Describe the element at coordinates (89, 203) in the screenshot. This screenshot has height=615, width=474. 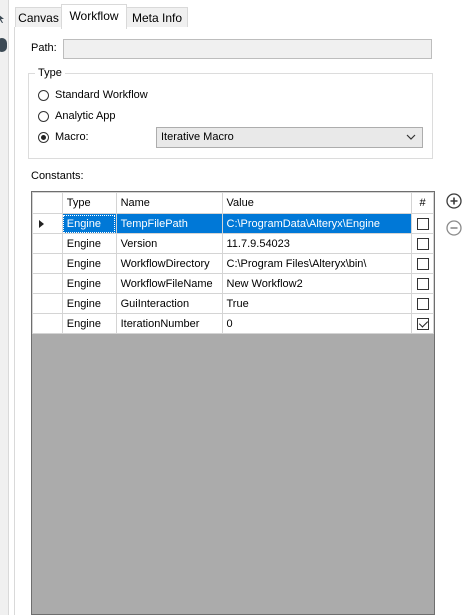
I see `column-header-type: Type` at that location.